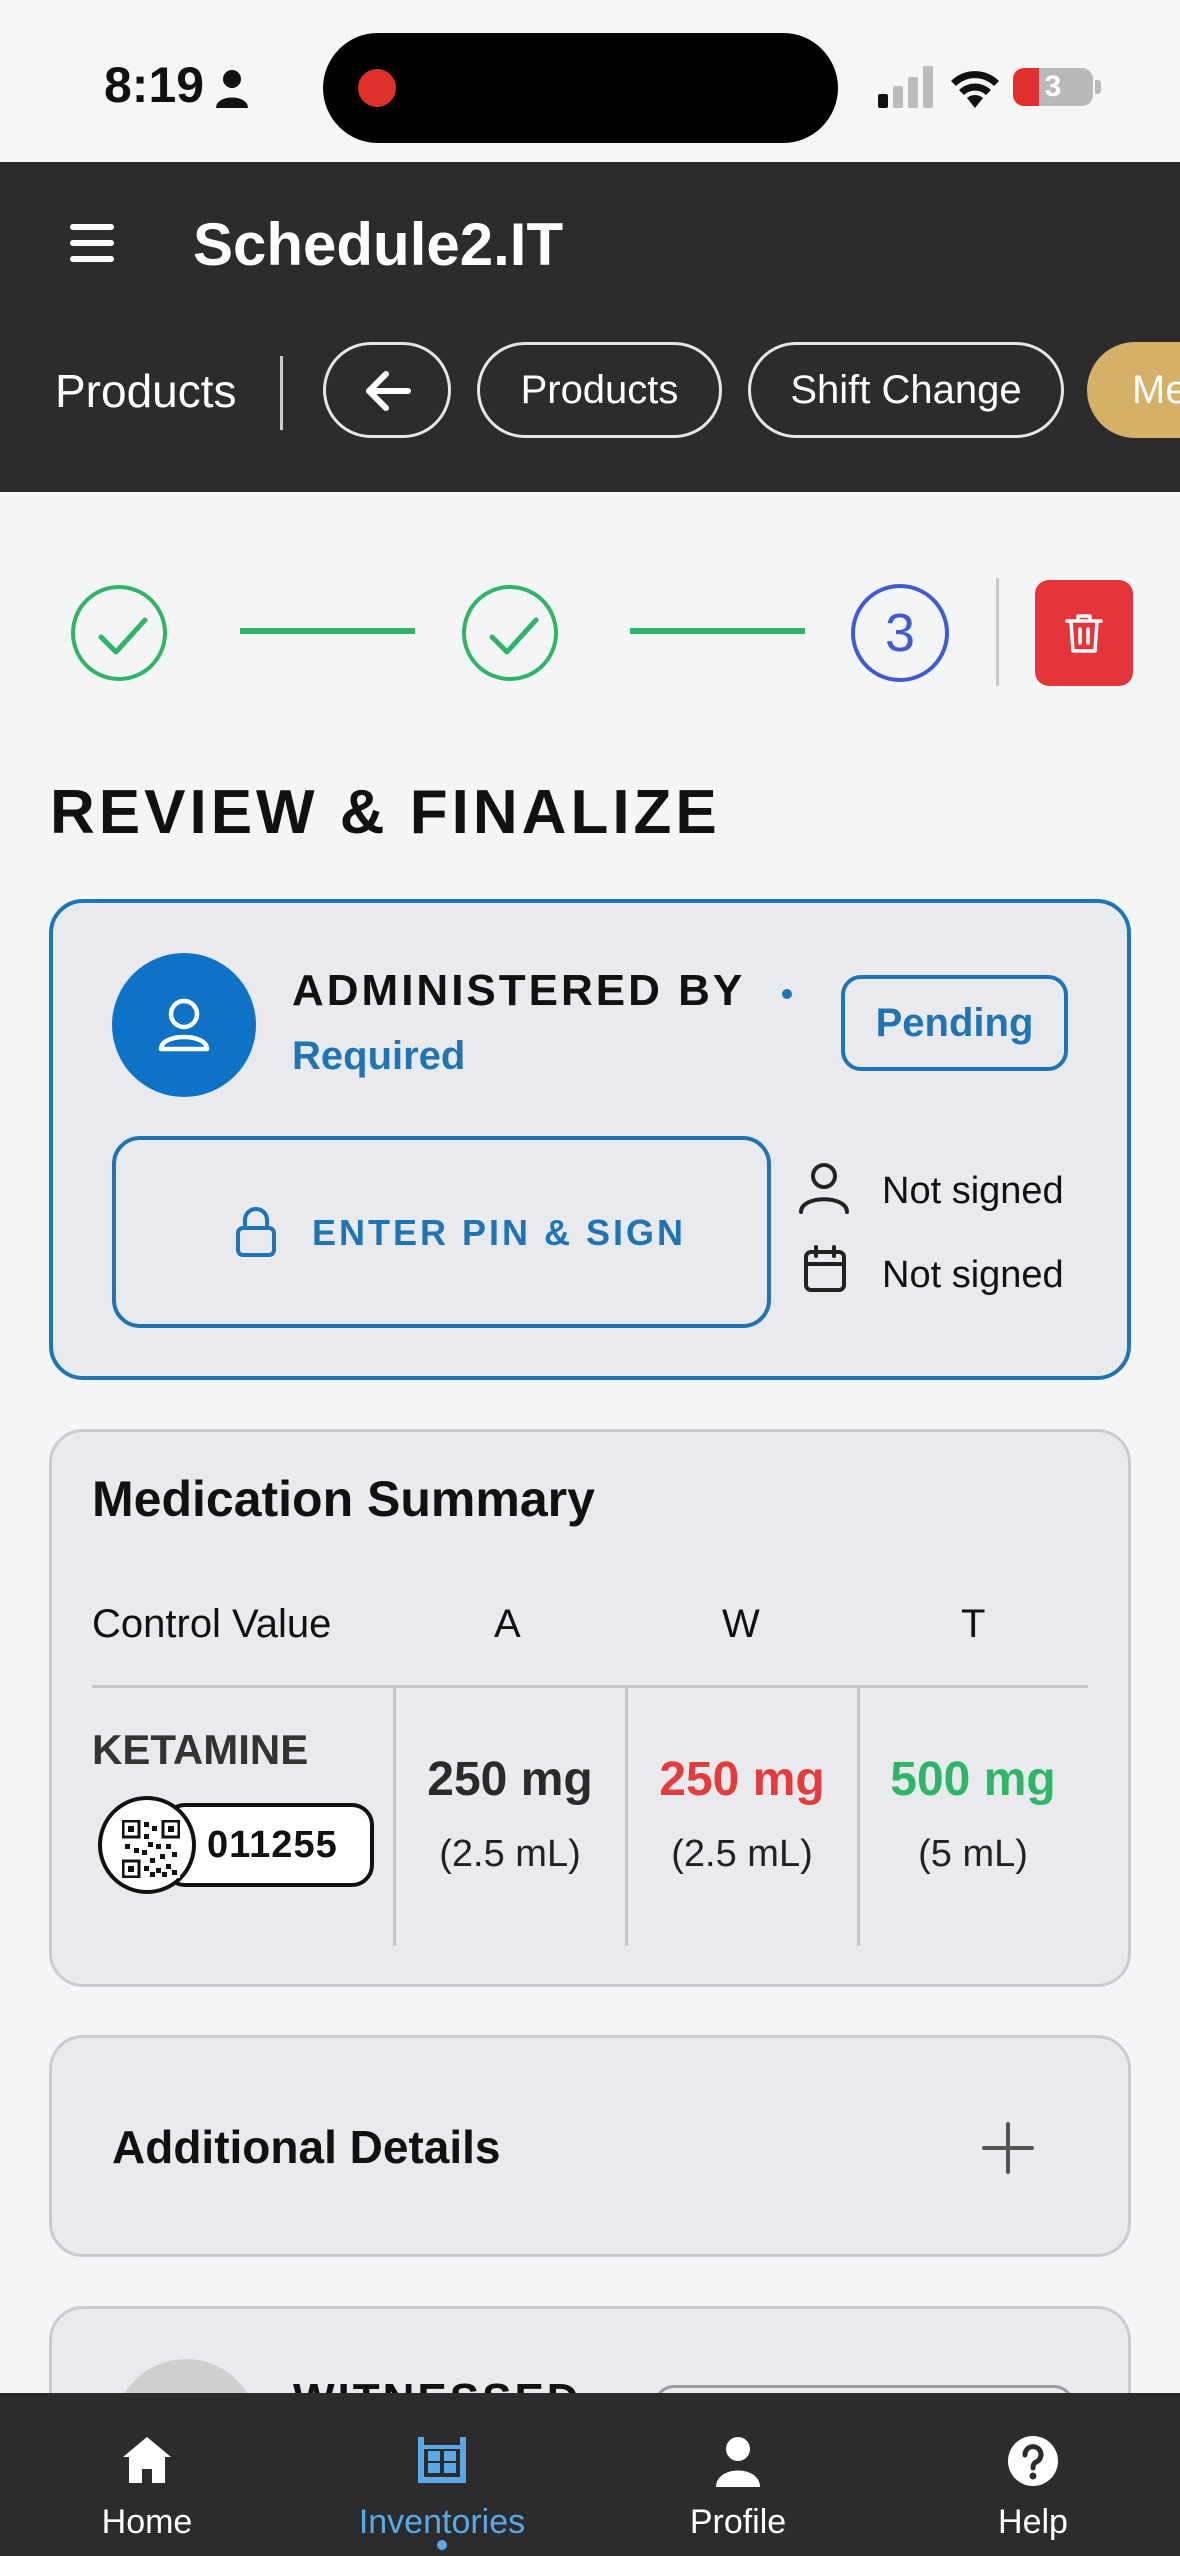 The height and width of the screenshot is (2556, 1180). Describe the element at coordinates (997, 632) in the screenshot. I see `stepper-divider` at that location.